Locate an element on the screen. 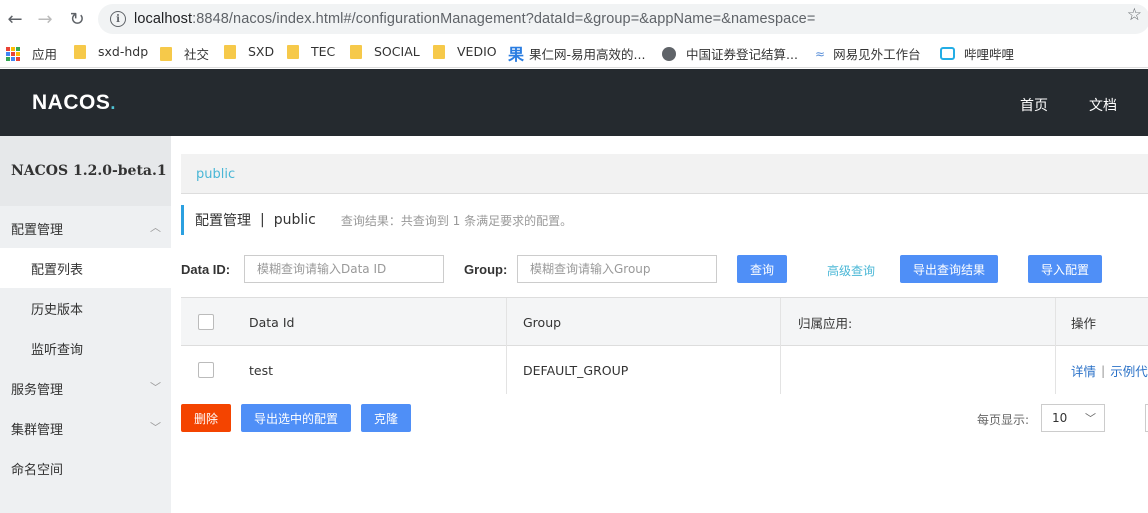  table-header: Data Id Group 归属应用: 操作 is located at coordinates (664, 322).